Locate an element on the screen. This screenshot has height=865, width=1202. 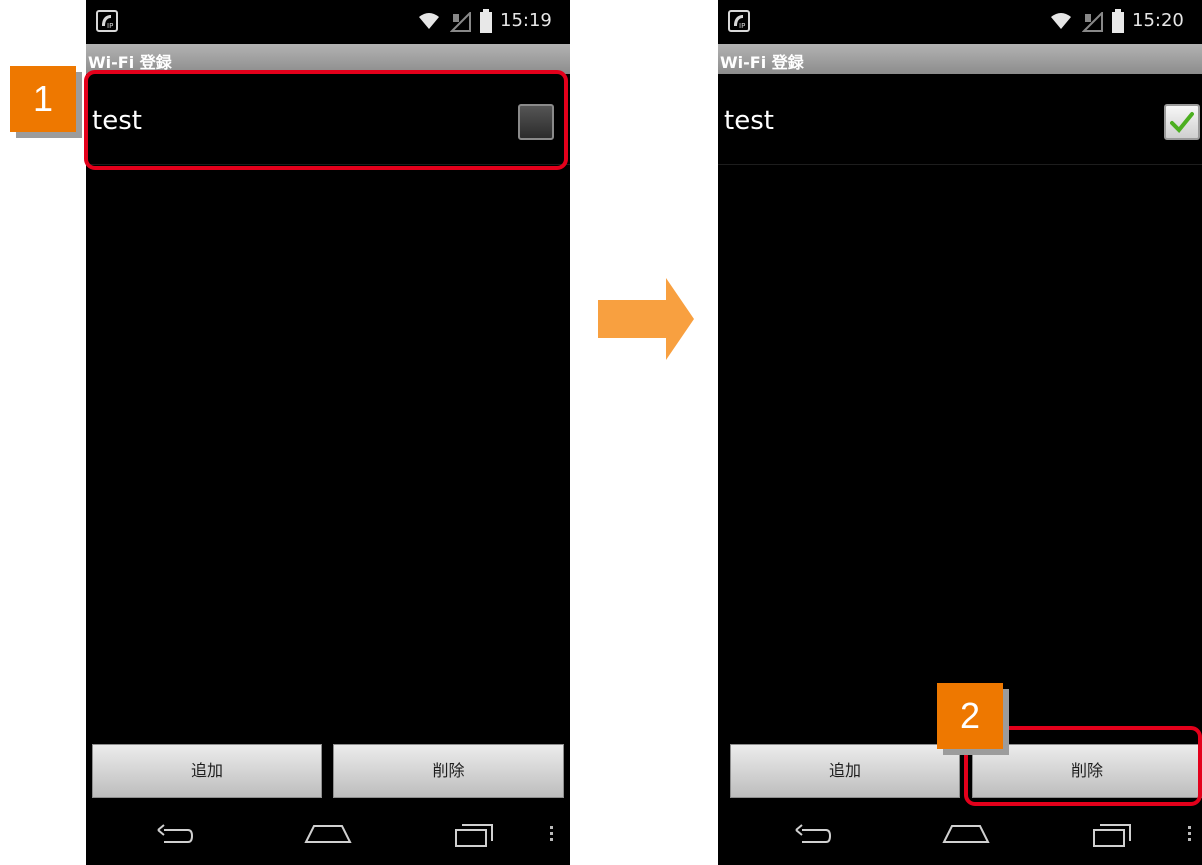
status-clock: 15:19 is located at coordinates (526, 20).